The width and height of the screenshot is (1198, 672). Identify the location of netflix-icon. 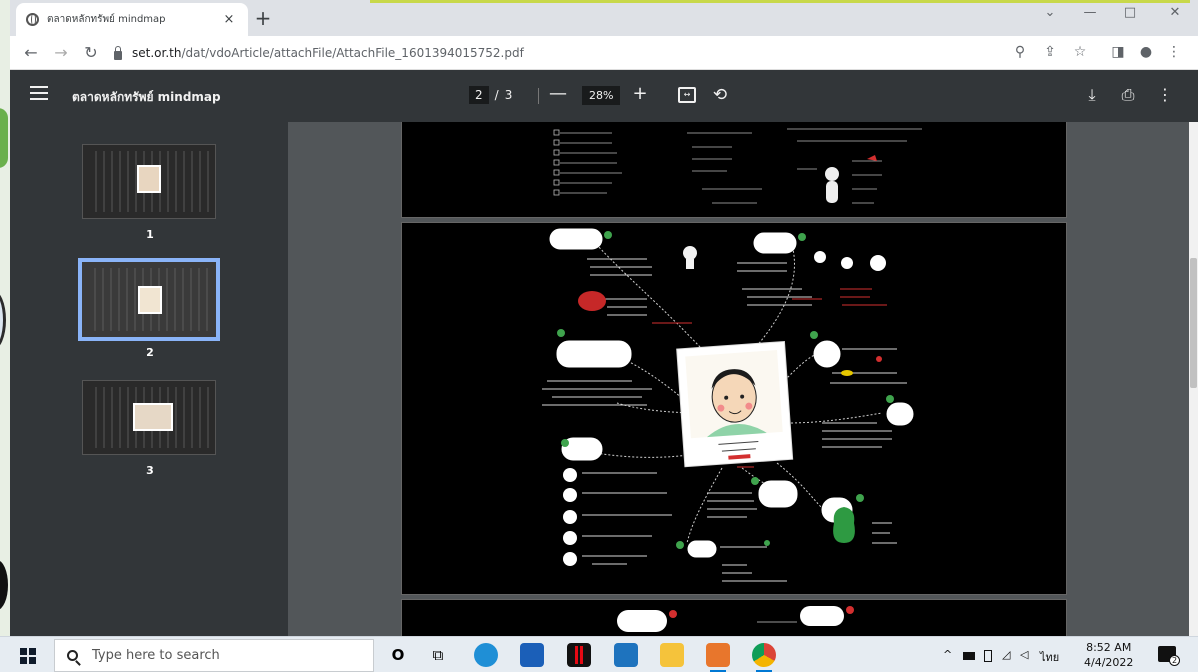
(579, 655).